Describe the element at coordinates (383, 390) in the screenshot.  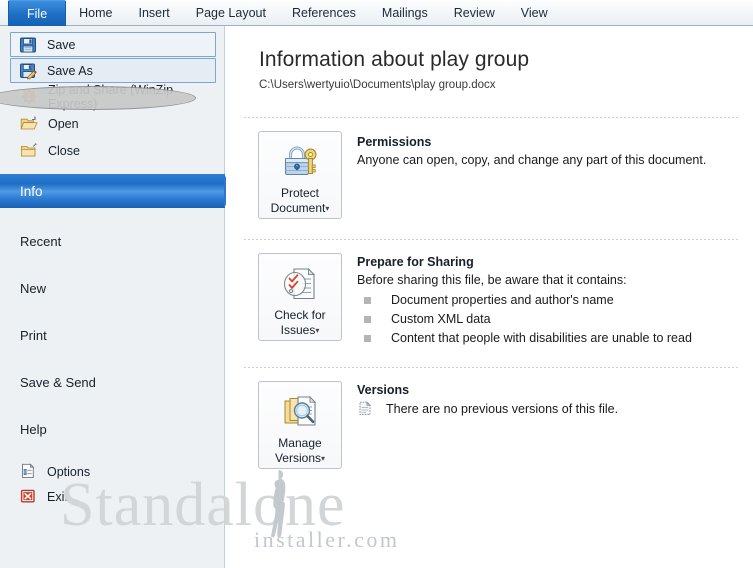
I see `versions-heading: Versions` at that location.